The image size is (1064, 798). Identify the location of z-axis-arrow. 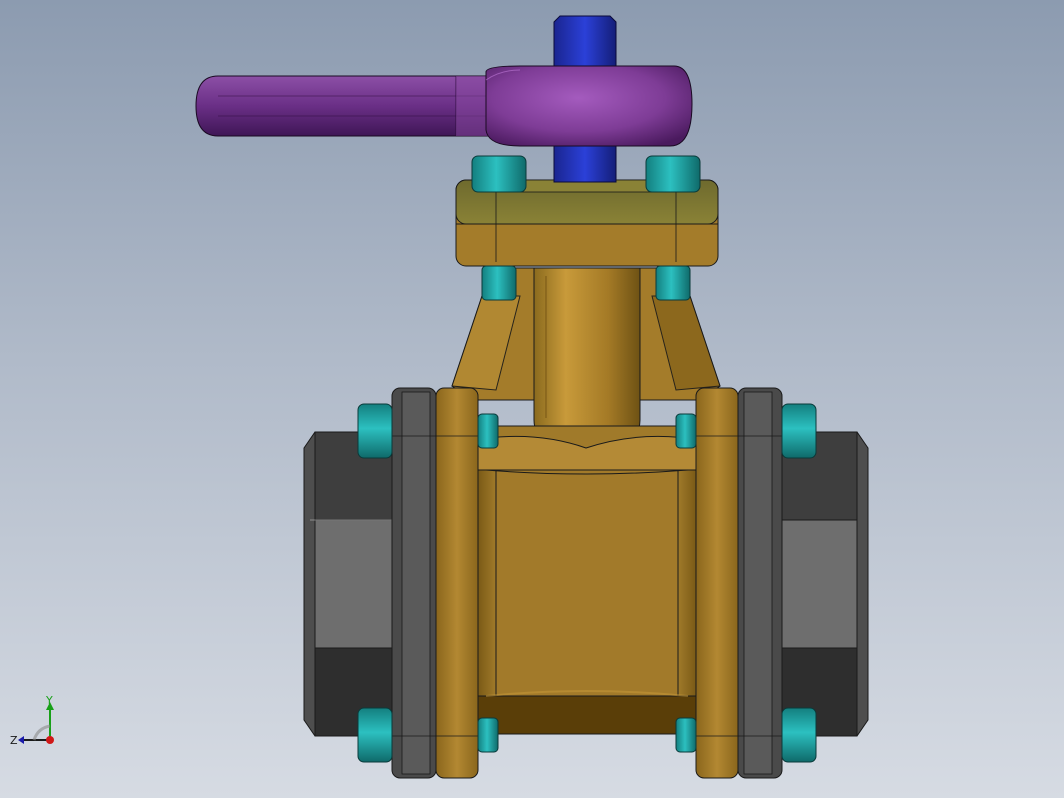
(21, 740).